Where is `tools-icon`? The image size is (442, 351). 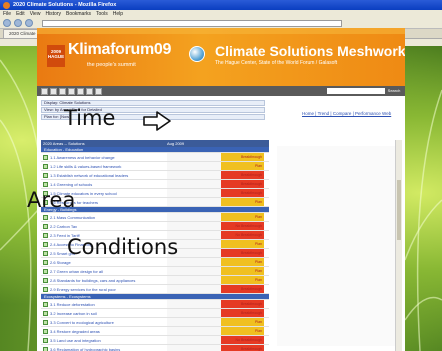
tools-icon is located at coordinates (98, 91).